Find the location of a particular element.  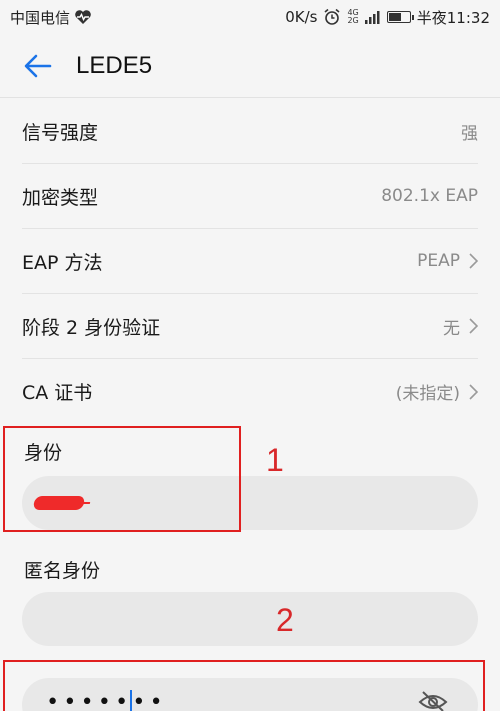

row-value: 802.1x EAP is located at coordinates (429, 196).